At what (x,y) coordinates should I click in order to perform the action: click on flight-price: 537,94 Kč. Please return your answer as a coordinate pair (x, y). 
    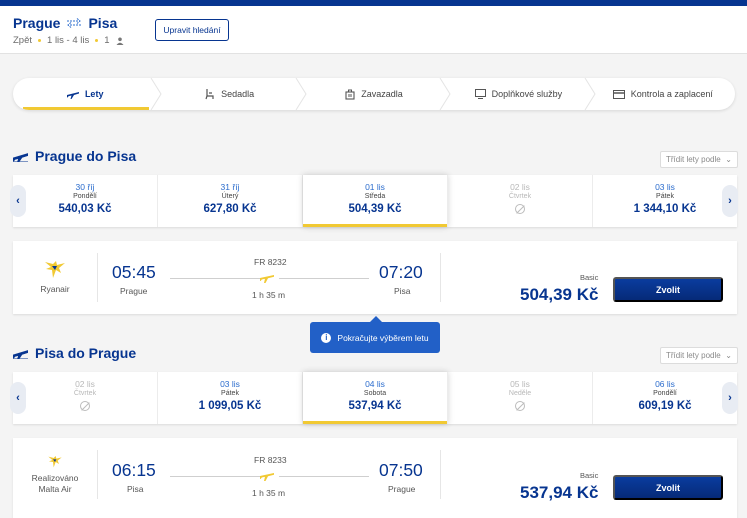
    Looking at the image, I should click on (559, 492).